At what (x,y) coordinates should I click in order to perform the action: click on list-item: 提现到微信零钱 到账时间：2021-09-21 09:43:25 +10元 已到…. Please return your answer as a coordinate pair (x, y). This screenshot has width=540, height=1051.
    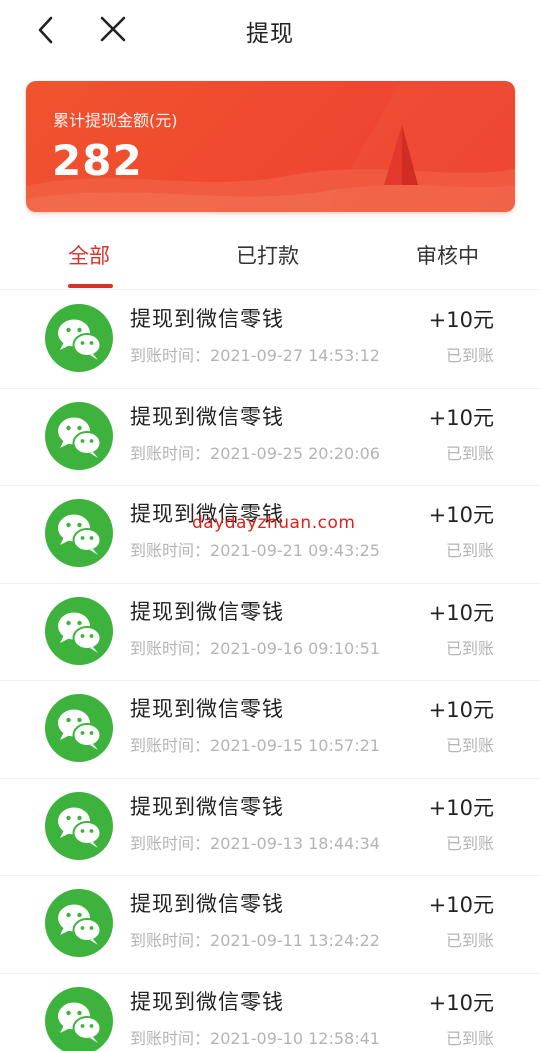
    Looking at the image, I should click on (270, 535).